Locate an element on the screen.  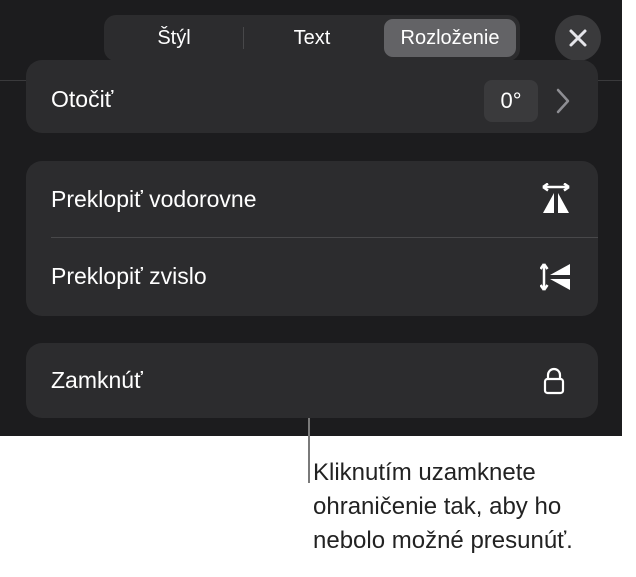
callout-line-1: Kliknutím uzamknete is located at coordinates (424, 472).